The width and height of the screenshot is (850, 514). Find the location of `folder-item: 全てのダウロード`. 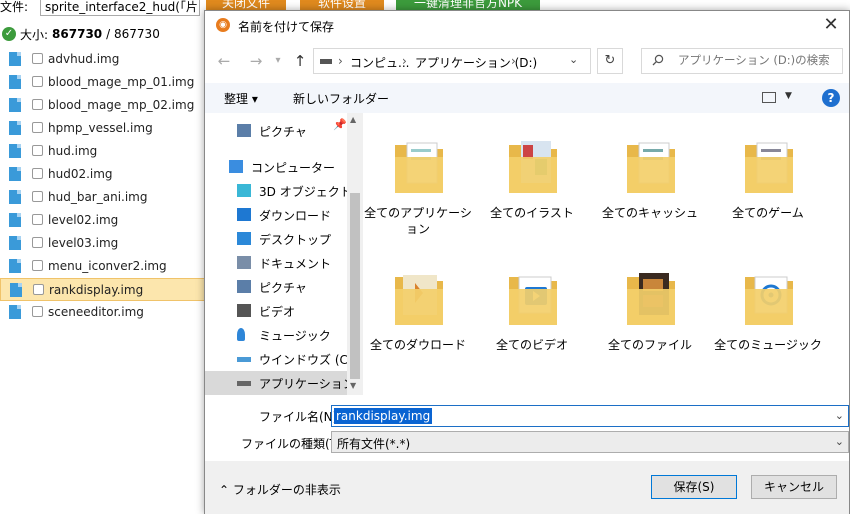

folder-item: 全てのダウロード is located at coordinates (418, 315).